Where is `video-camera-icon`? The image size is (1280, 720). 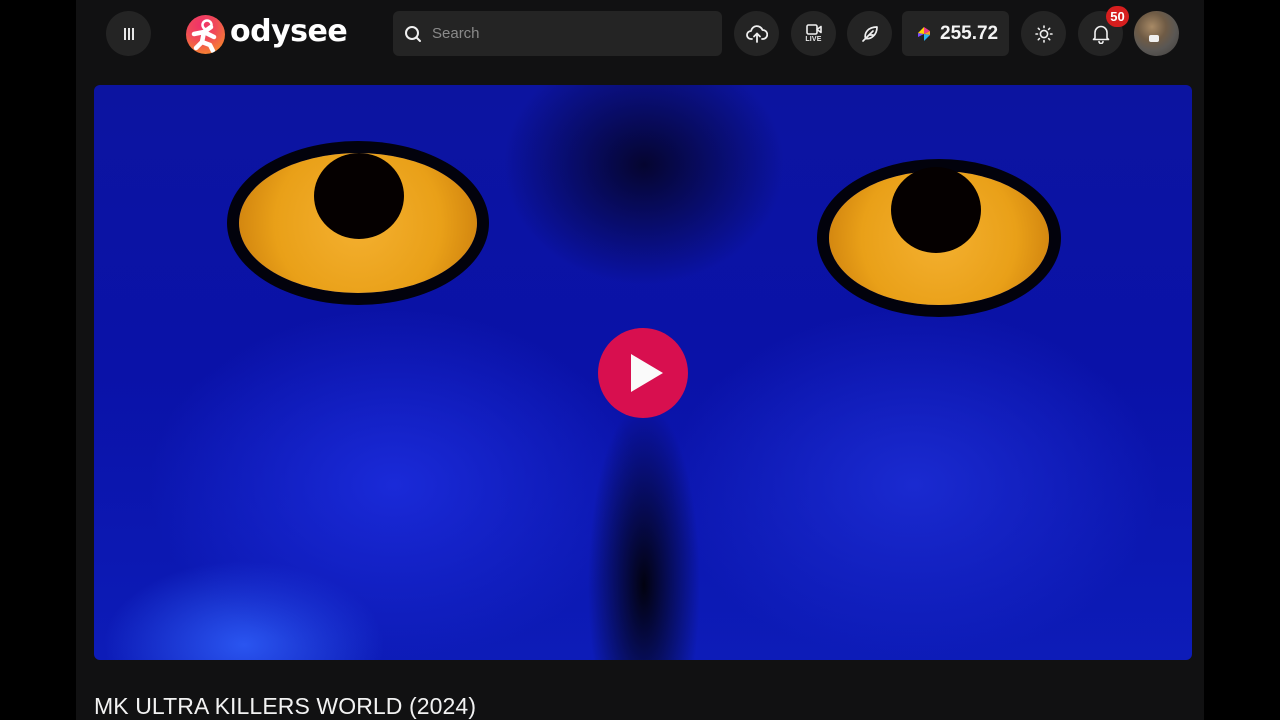 video-camera-icon is located at coordinates (813, 29).